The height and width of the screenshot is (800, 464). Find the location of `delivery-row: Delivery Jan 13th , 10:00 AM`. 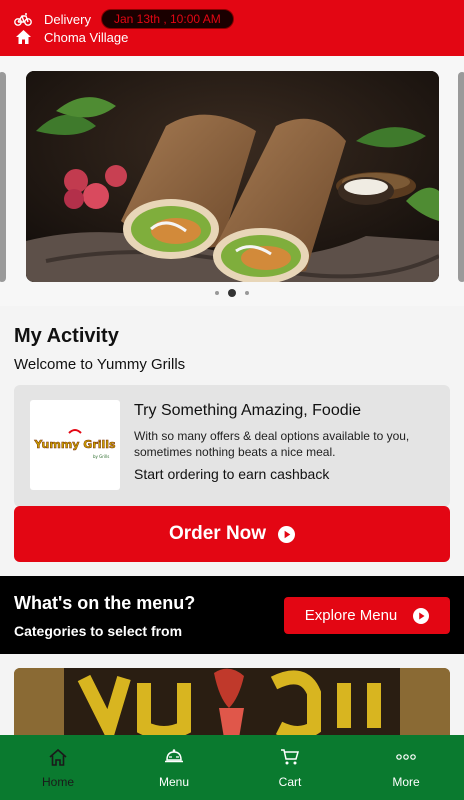

delivery-row: Delivery Jan 13th , 10:00 AM is located at coordinates (124, 19).